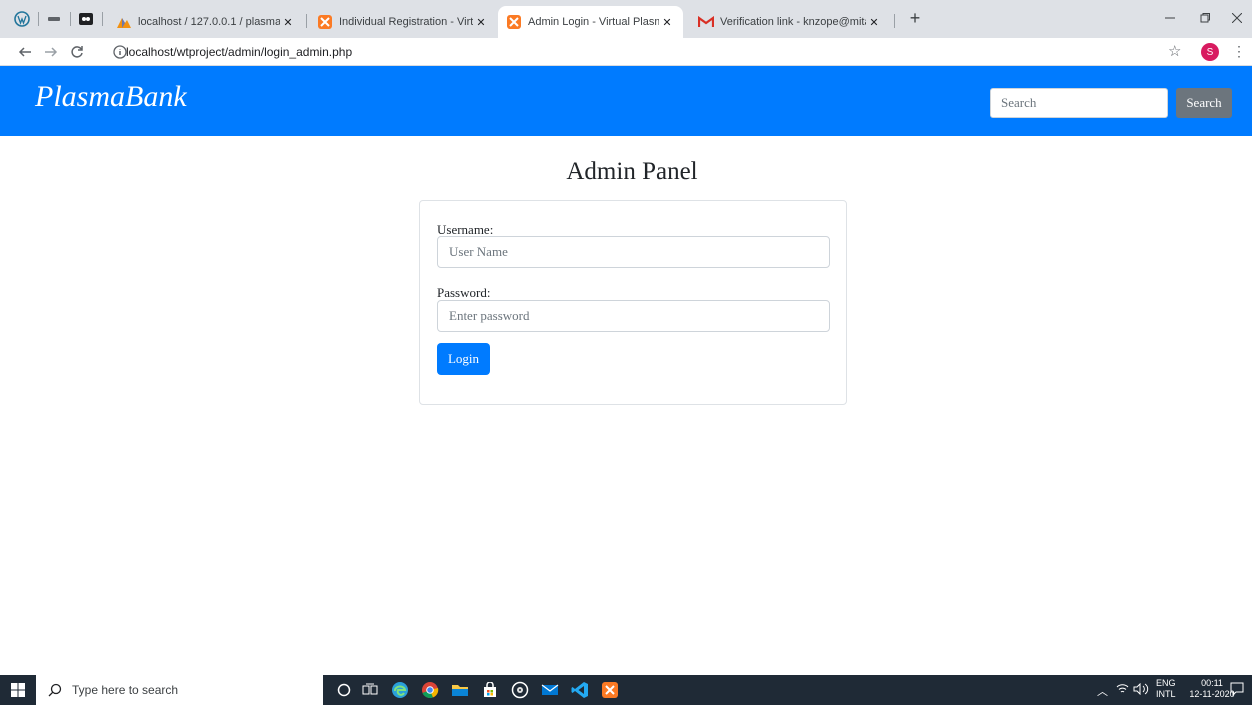 This screenshot has height=705, width=1252. What do you see at coordinates (1174, 51) in the screenshot?
I see `bookmark-star-icon: ☆` at bounding box center [1174, 51].